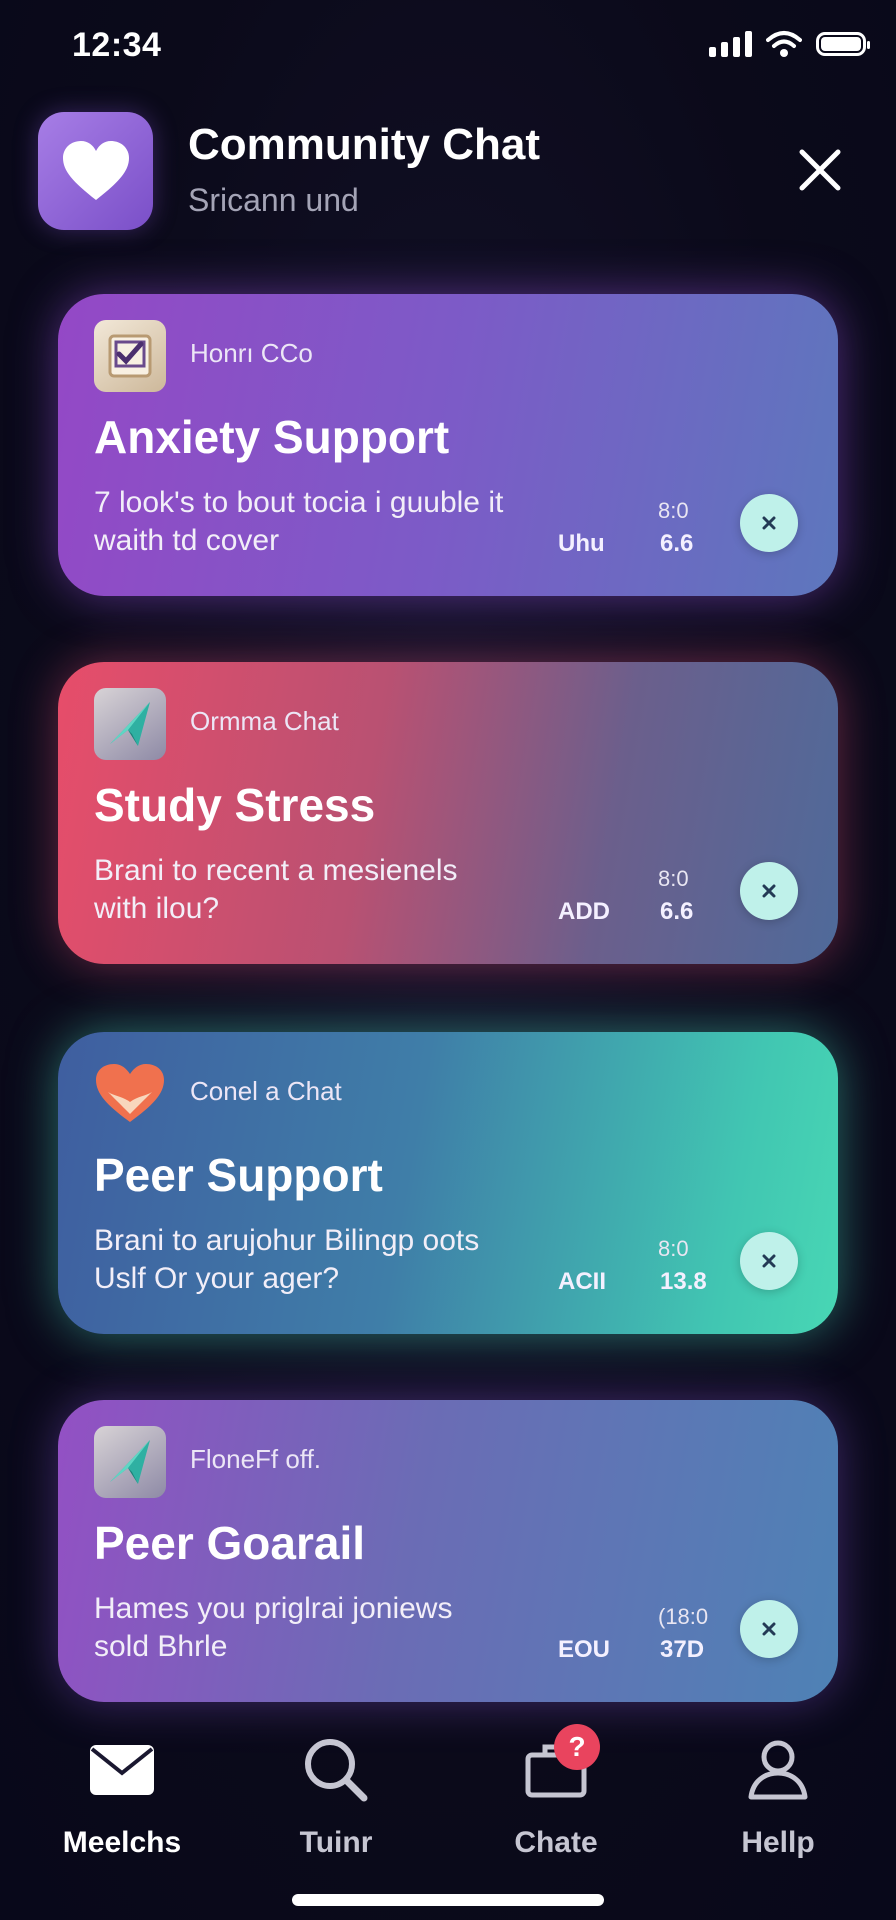 Image resolution: width=896 pixels, height=1920 pixels. What do you see at coordinates (730, 44) in the screenshot?
I see `cellular-signal-icon` at bounding box center [730, 44].